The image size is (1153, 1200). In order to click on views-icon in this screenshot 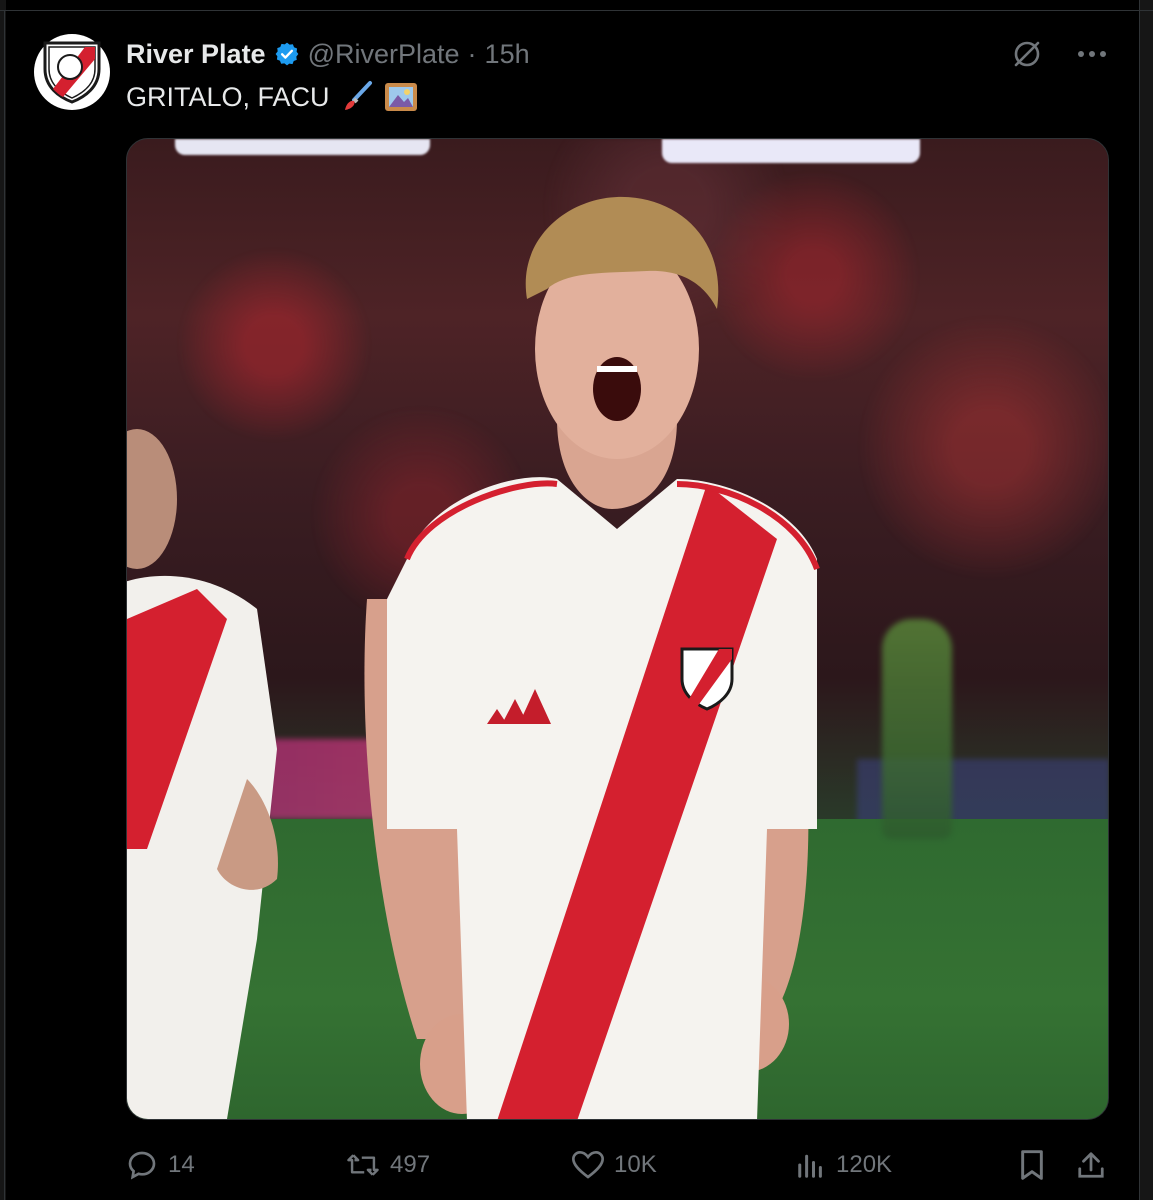, I will do `click(811, 1165)`.